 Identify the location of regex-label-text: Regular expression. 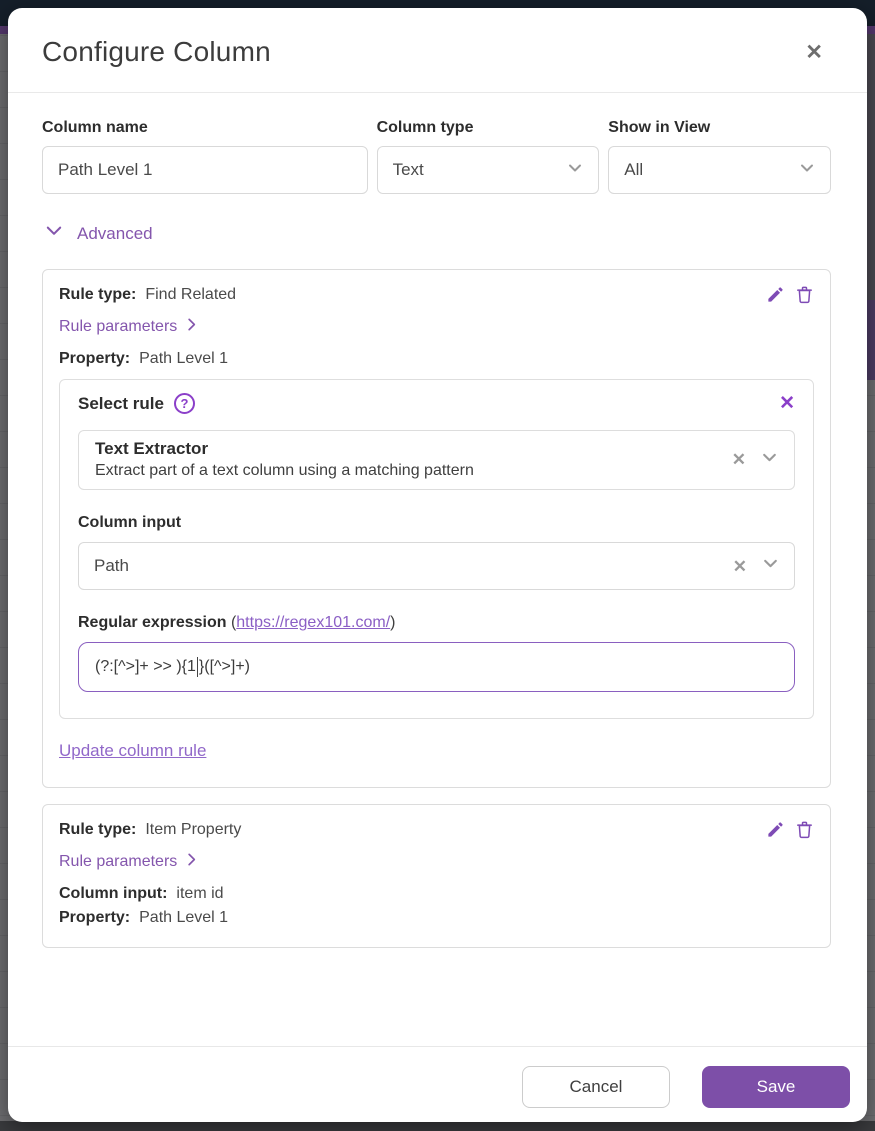
(152, 622).